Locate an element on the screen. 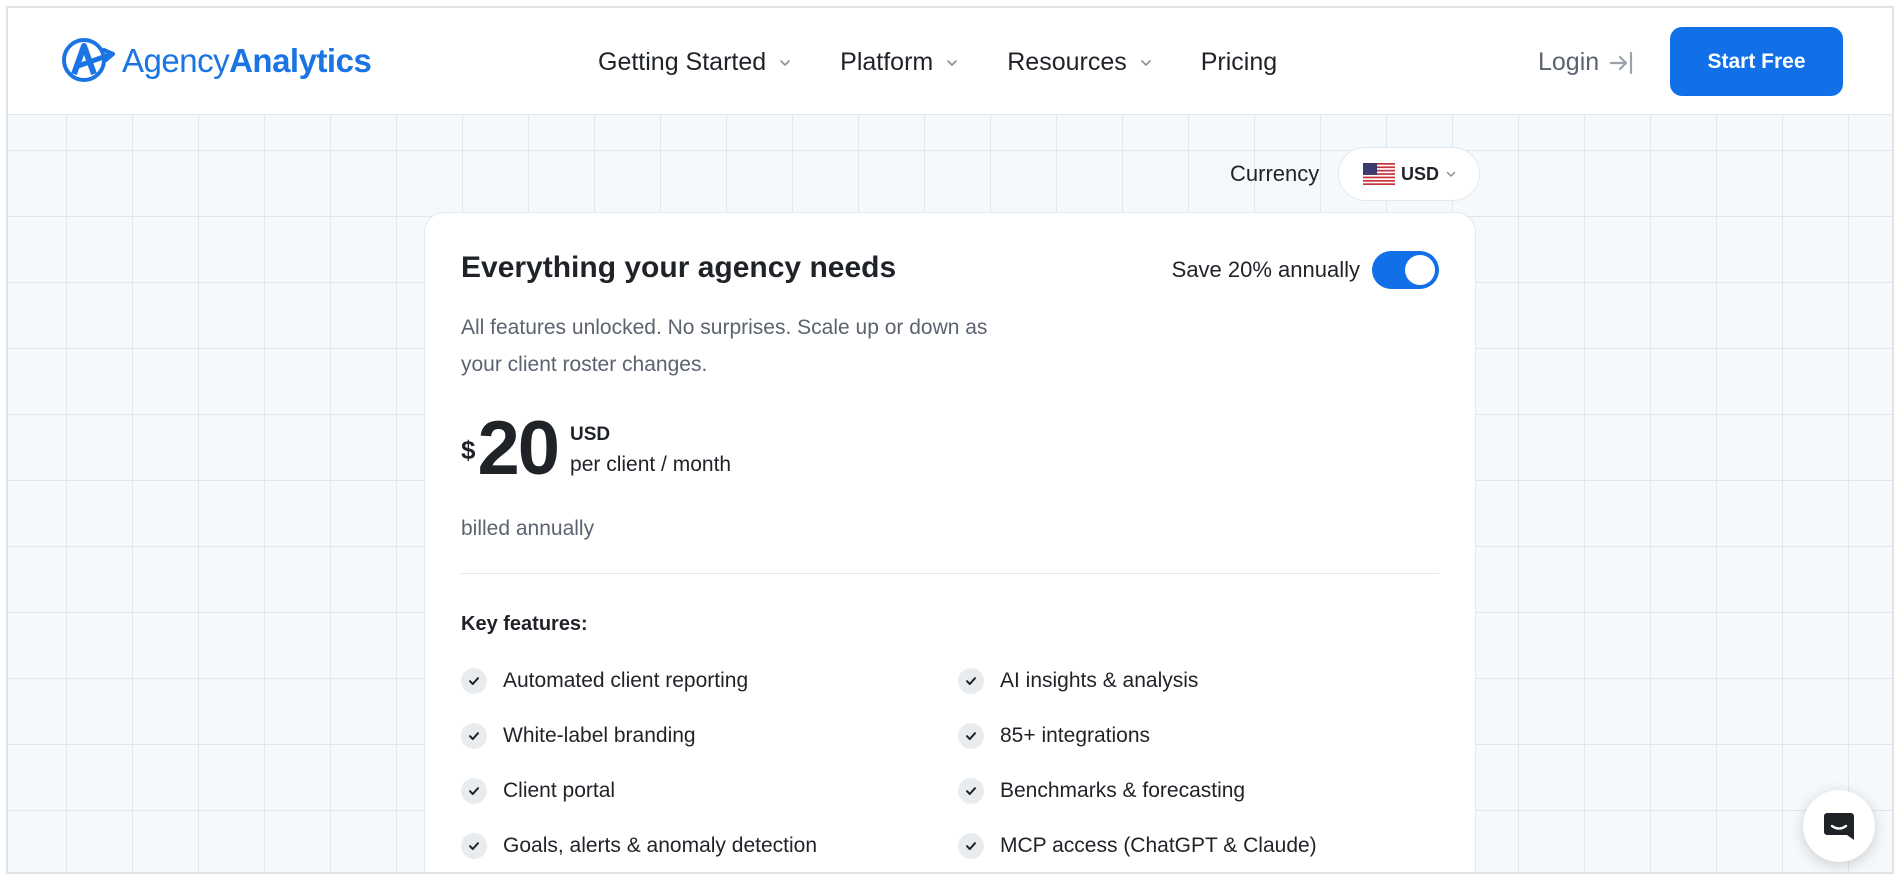 This screenshot has height=880, width=1900. feature-item: Client portal is located at coordinates (709, 790).